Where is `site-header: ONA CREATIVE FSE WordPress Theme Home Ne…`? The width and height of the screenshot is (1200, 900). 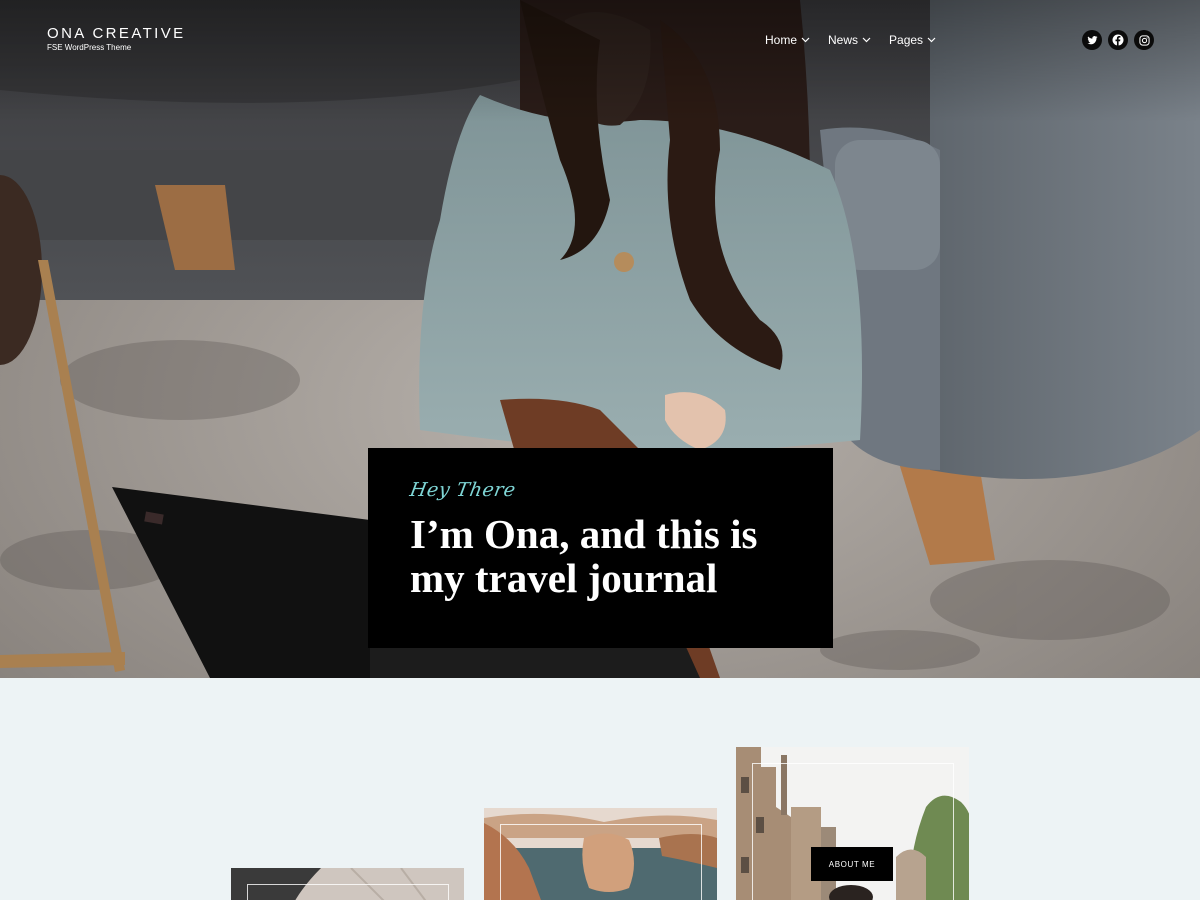
site-header: ONA CREATIVE FSE WordPress Theme Home Ne… is located at coordinates (600, 40).